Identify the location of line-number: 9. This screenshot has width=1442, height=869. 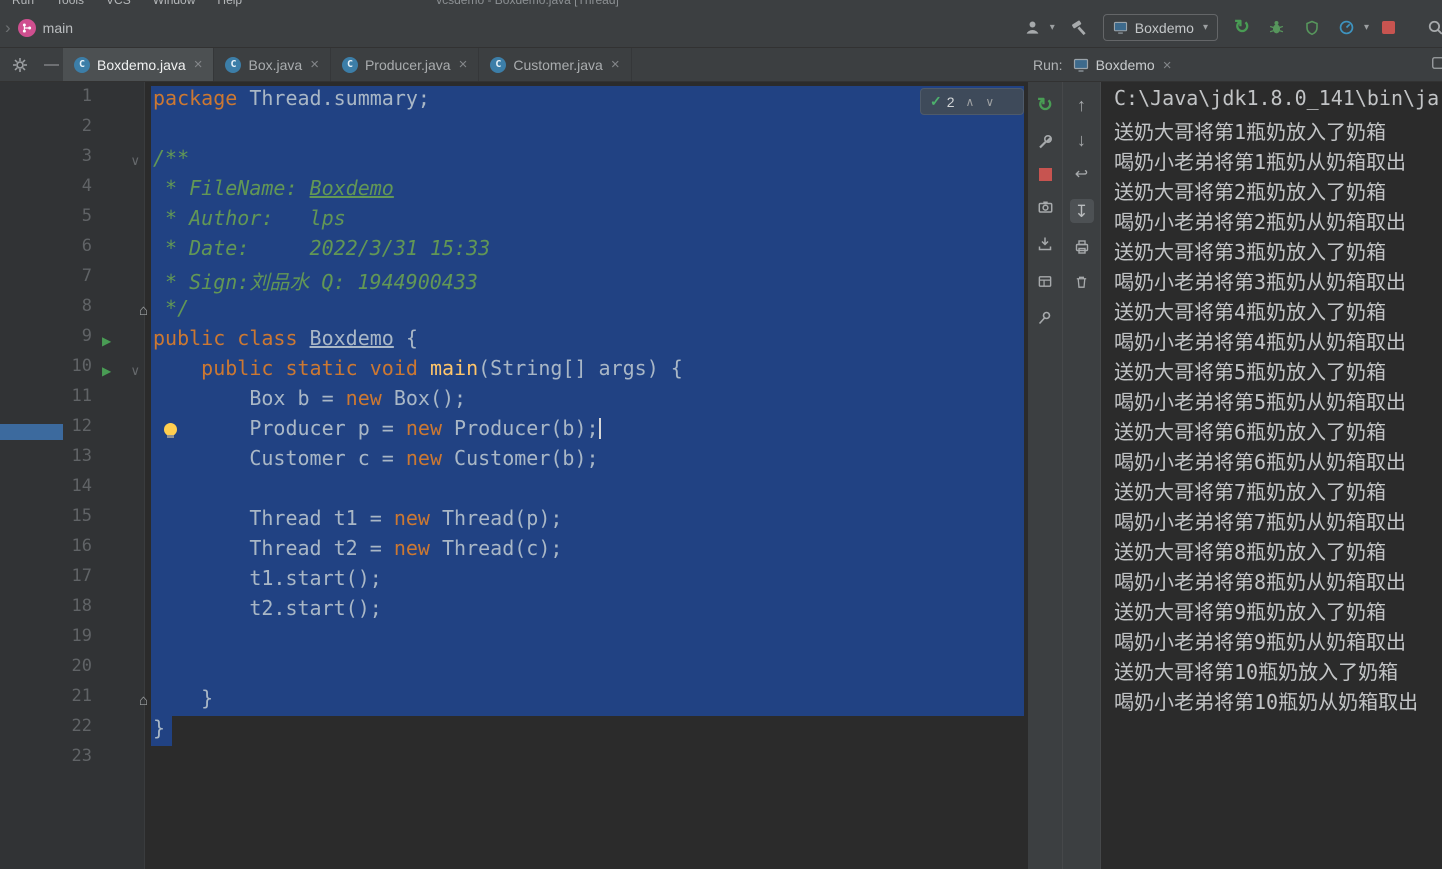
(46, 341).